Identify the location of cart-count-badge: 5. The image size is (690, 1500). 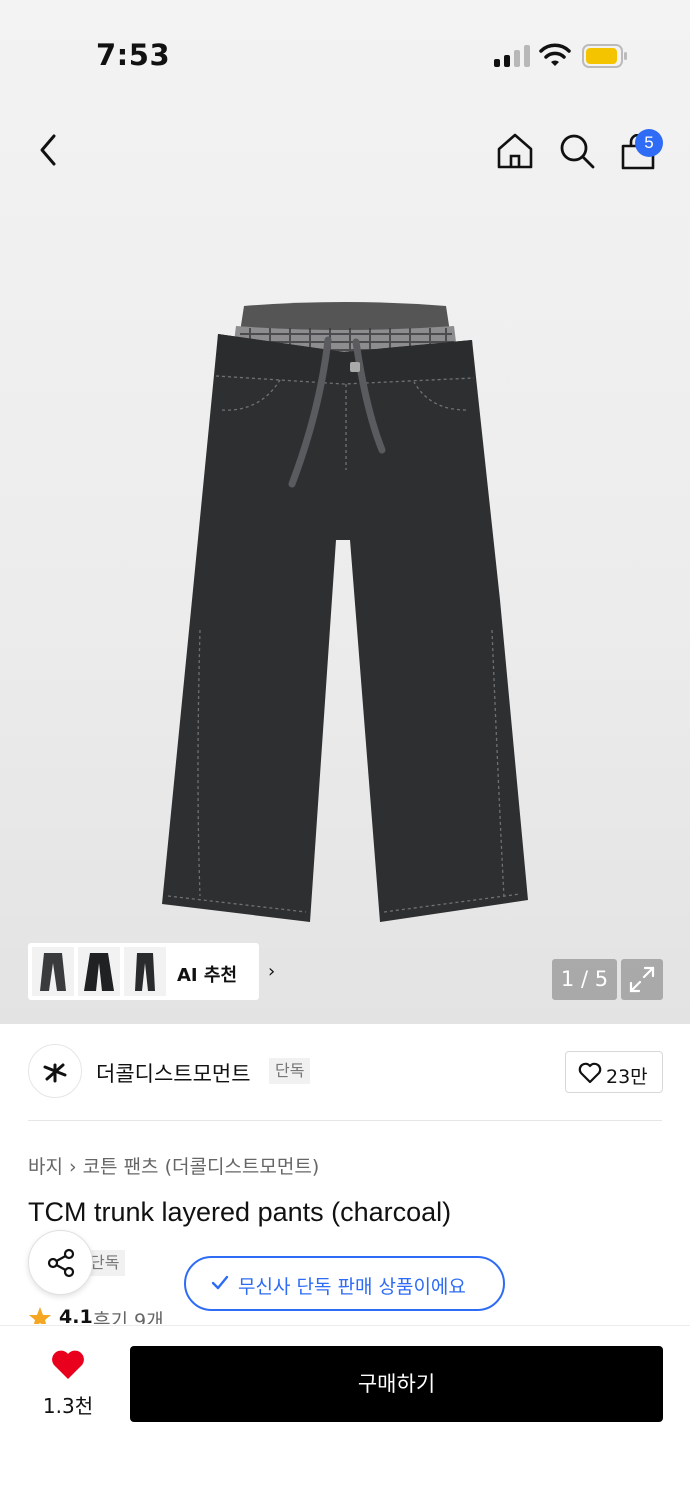
(649, 143).